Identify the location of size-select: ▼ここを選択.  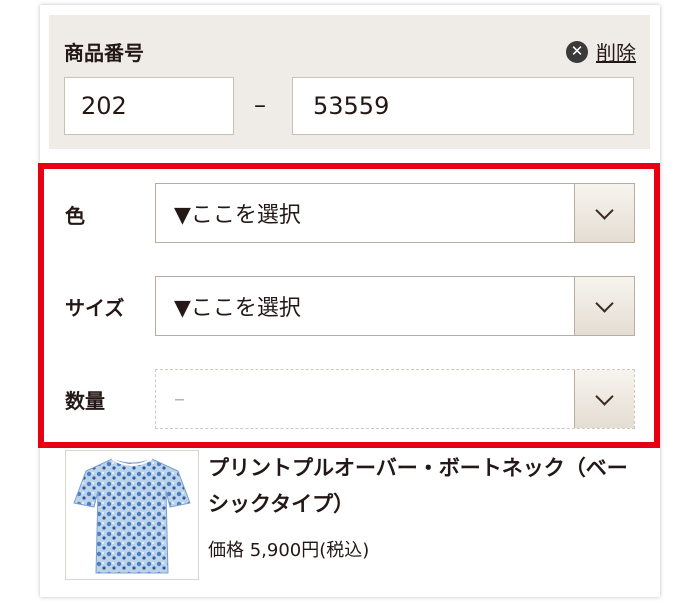
(395, 306).